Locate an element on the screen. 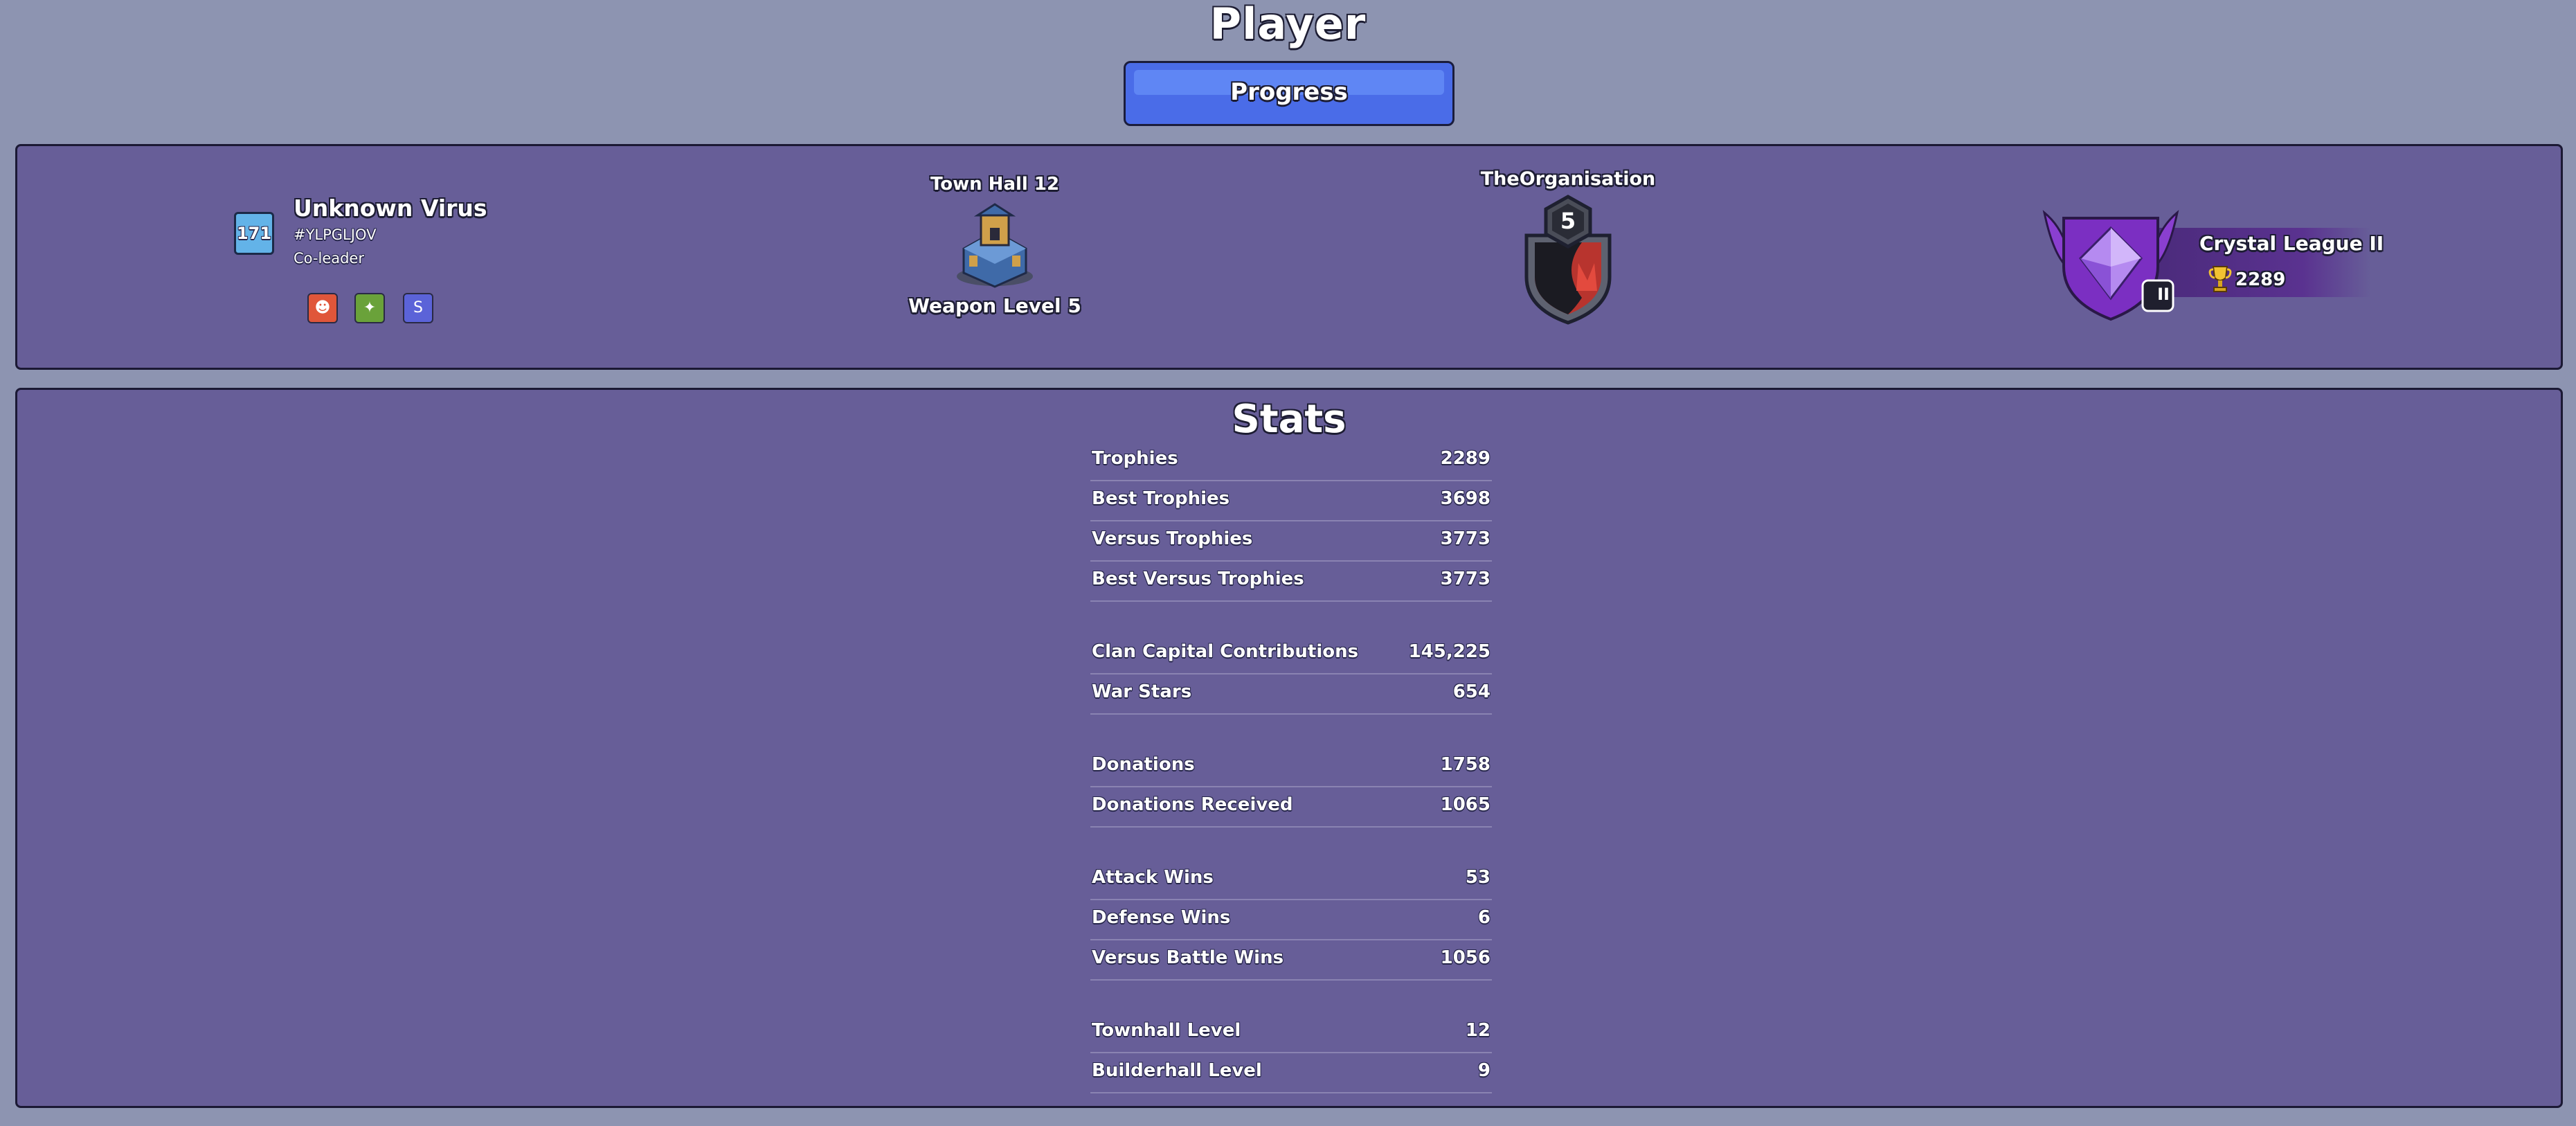 The height and width of the screenshot is (1126, 2576). stat-label: Townhall Level is located at coordinates (1166, 1030).